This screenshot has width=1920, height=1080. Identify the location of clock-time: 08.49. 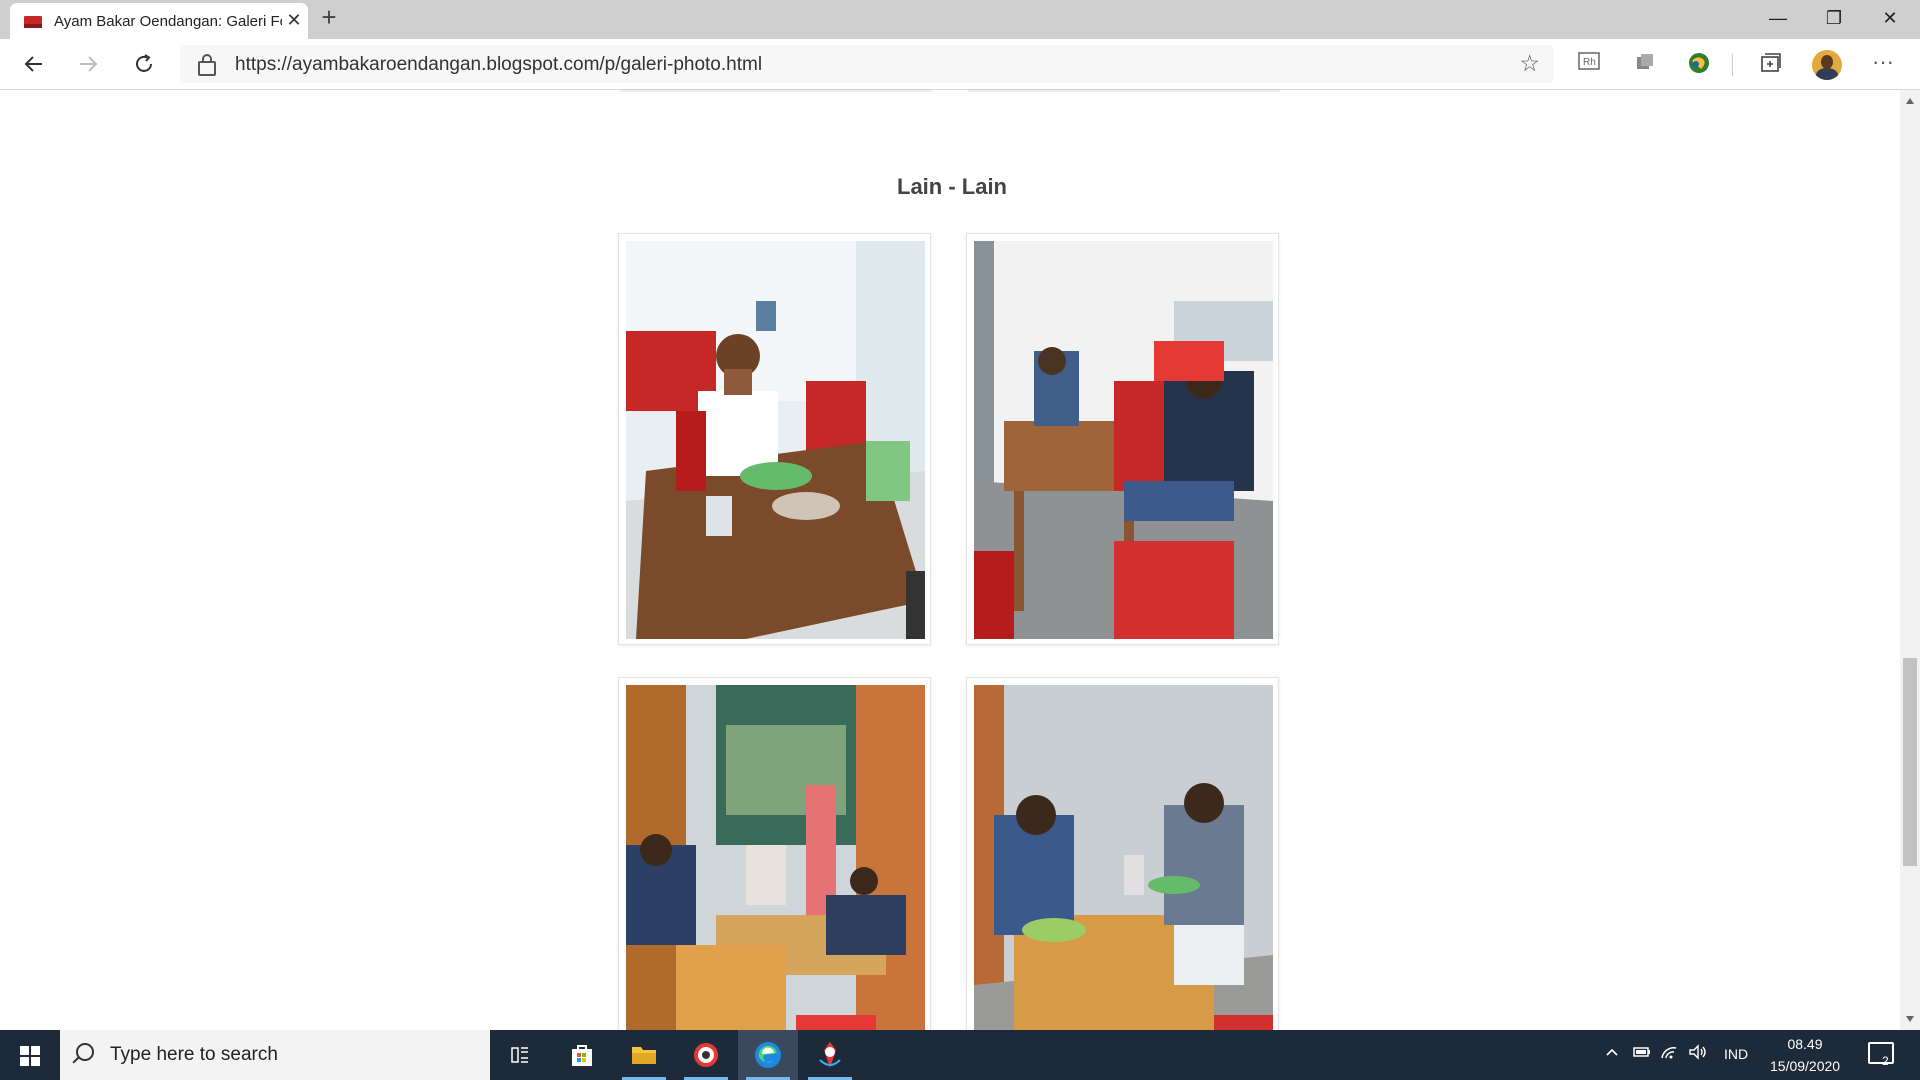
(1805, 1044).